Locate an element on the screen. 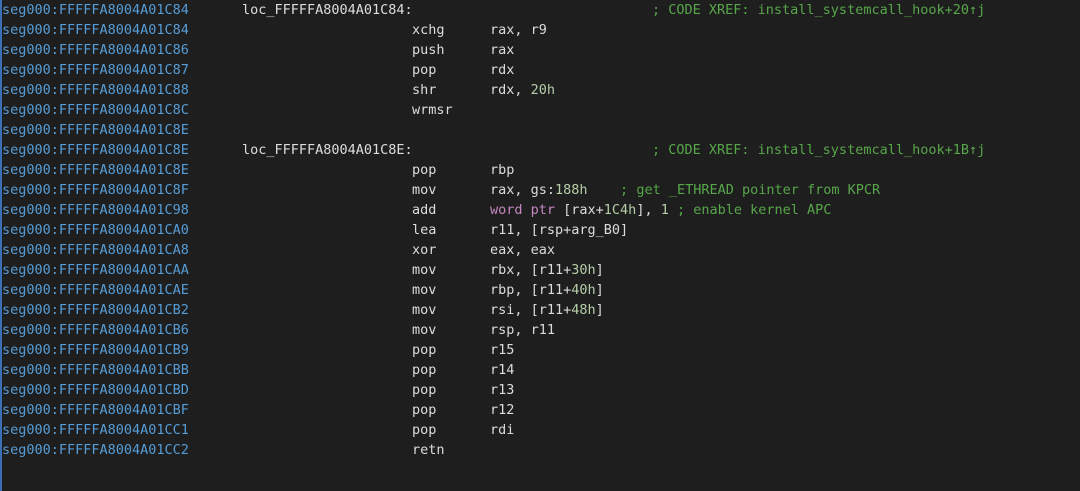 The width and height of the screenshot is (1080, 491). line-address: seg000:FFFFFA8004A01C88 is located at coordinates (95, 90).